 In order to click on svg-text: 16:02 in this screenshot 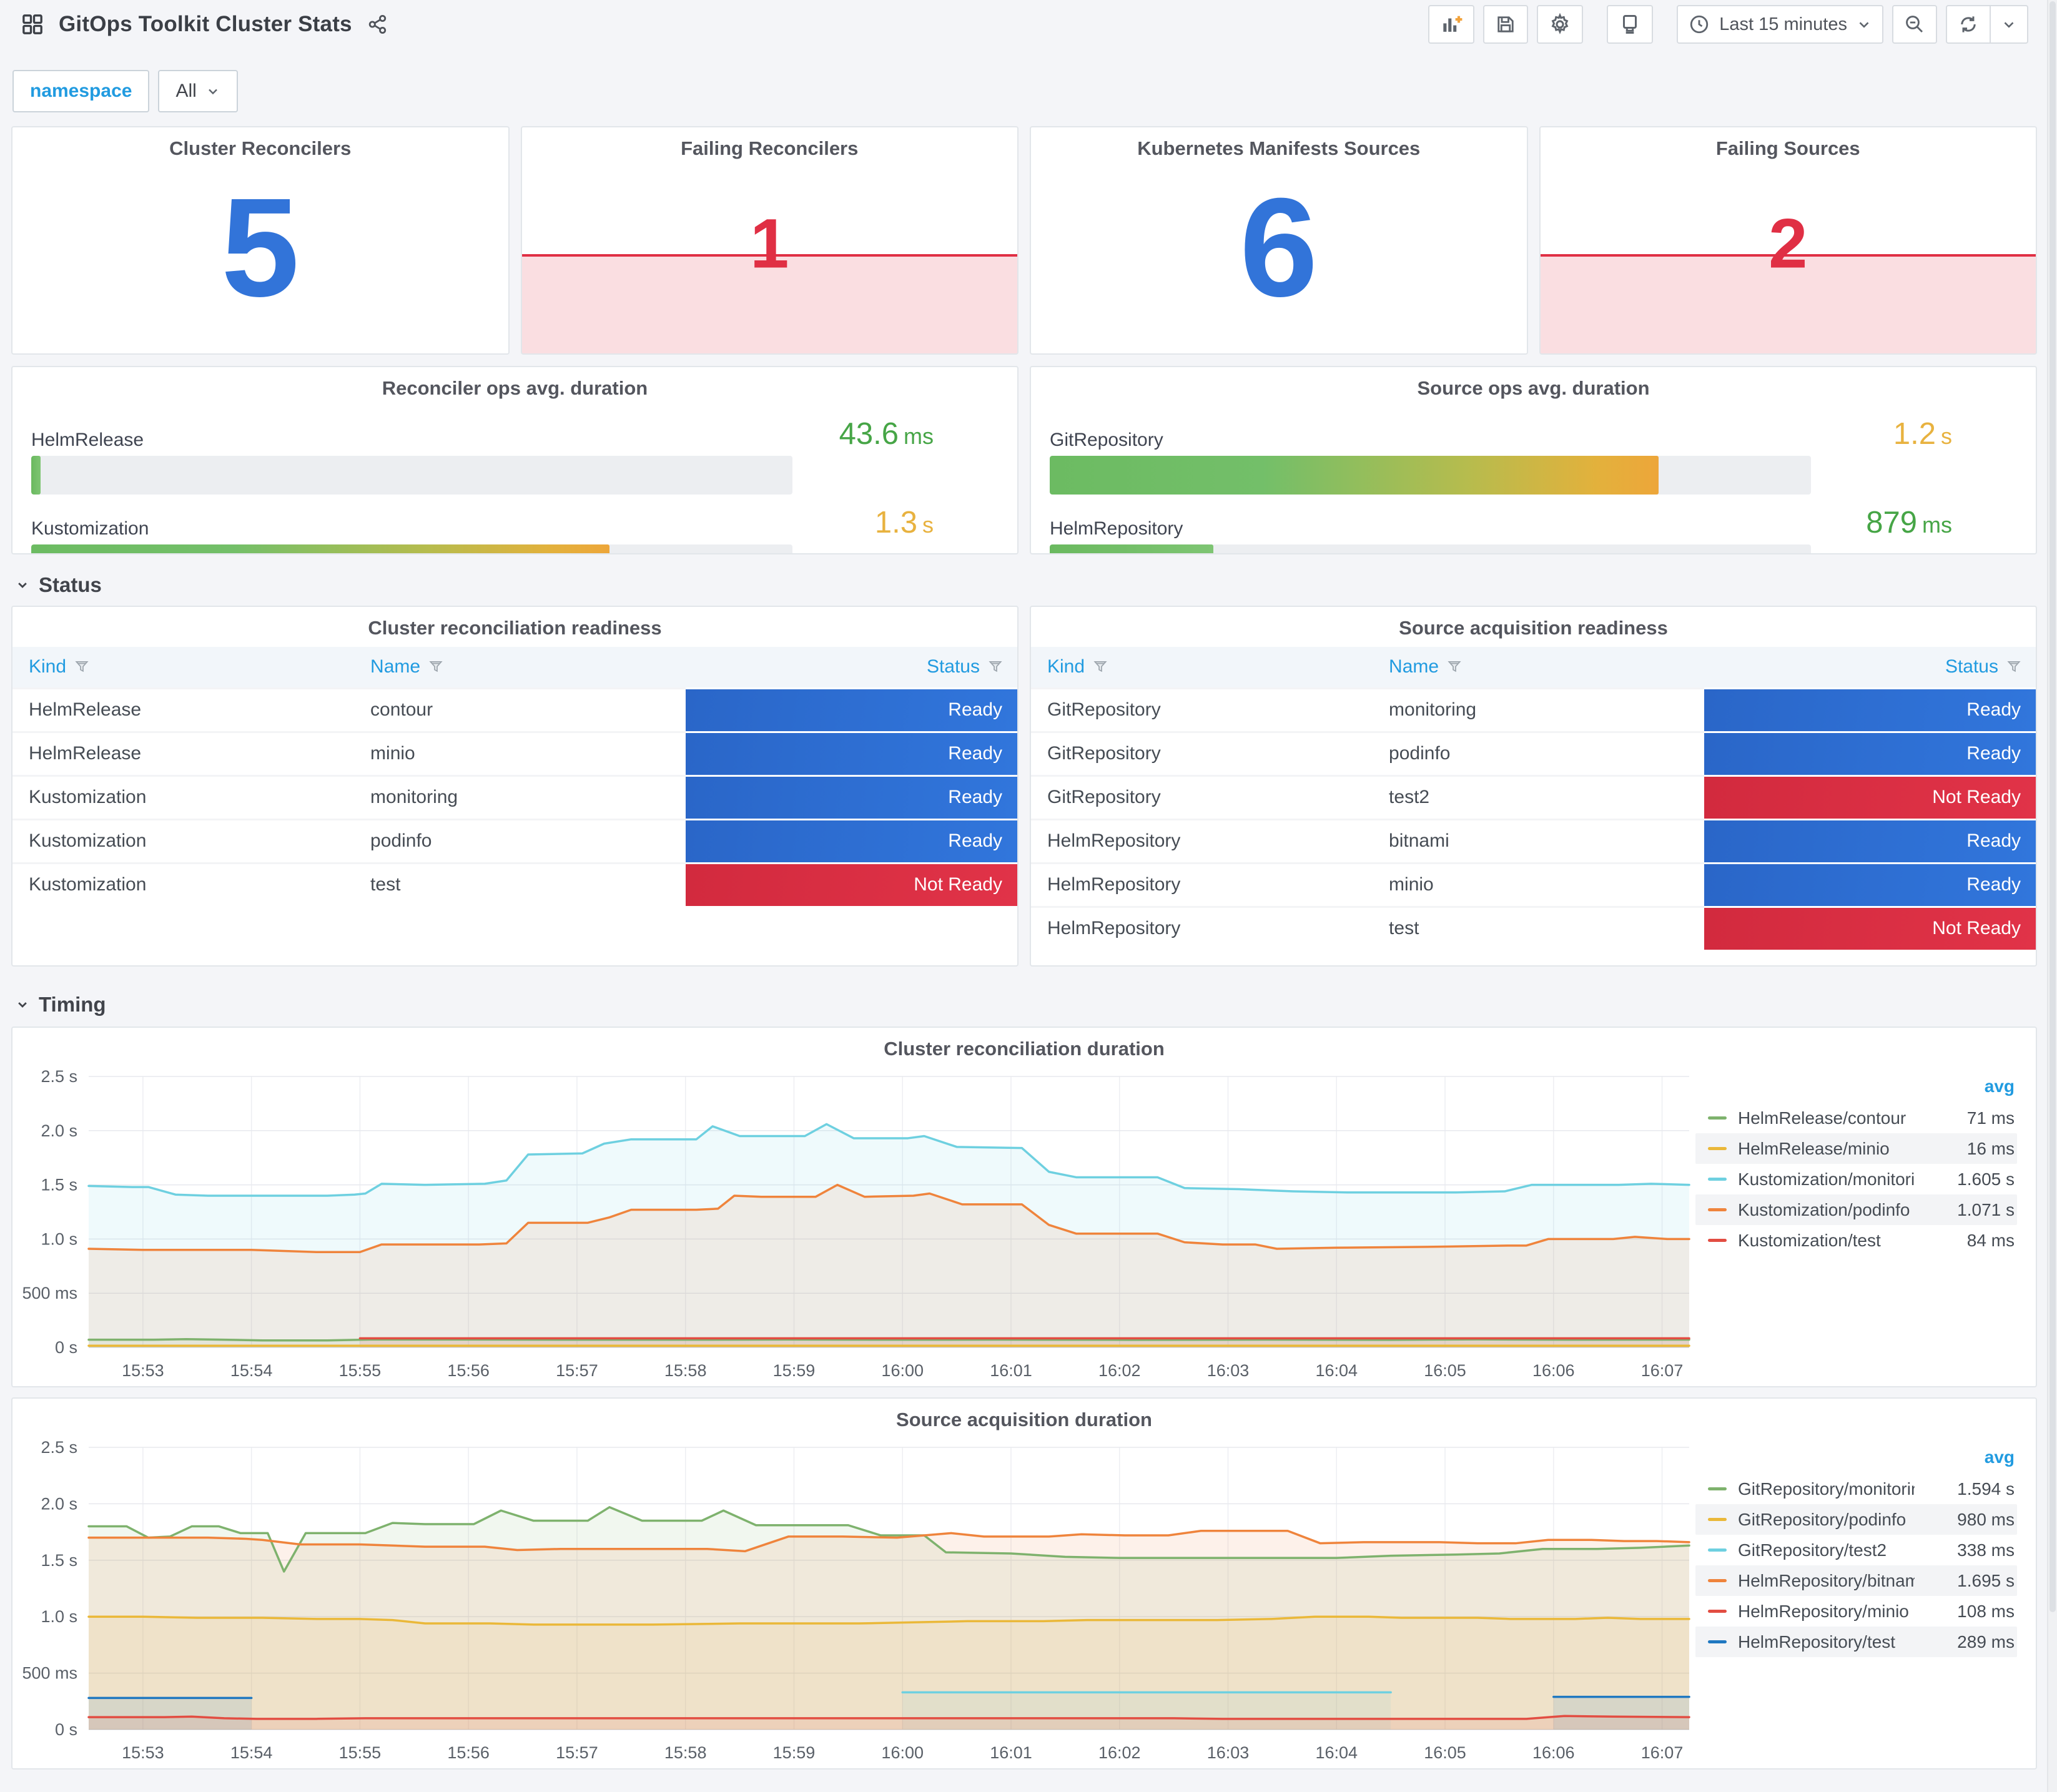, I will do `click(1119, 1370)`.